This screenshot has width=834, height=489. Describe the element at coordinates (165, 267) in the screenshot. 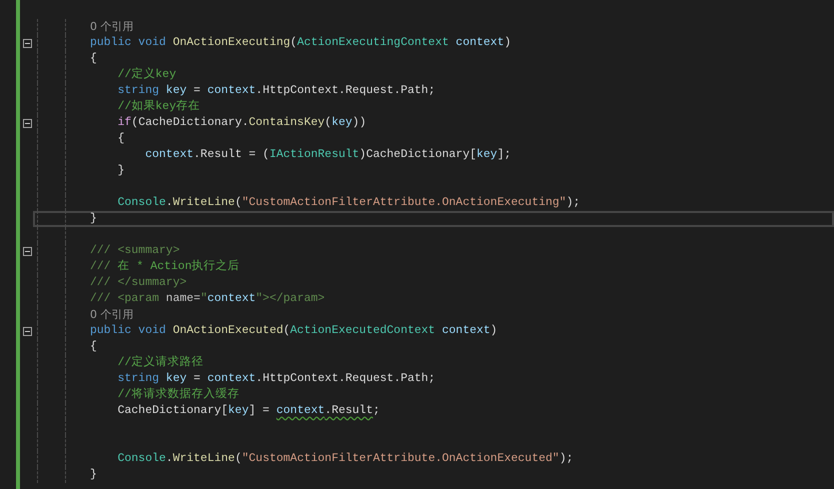

I see `code-line: /// 在 * Action执行之后` at that location.